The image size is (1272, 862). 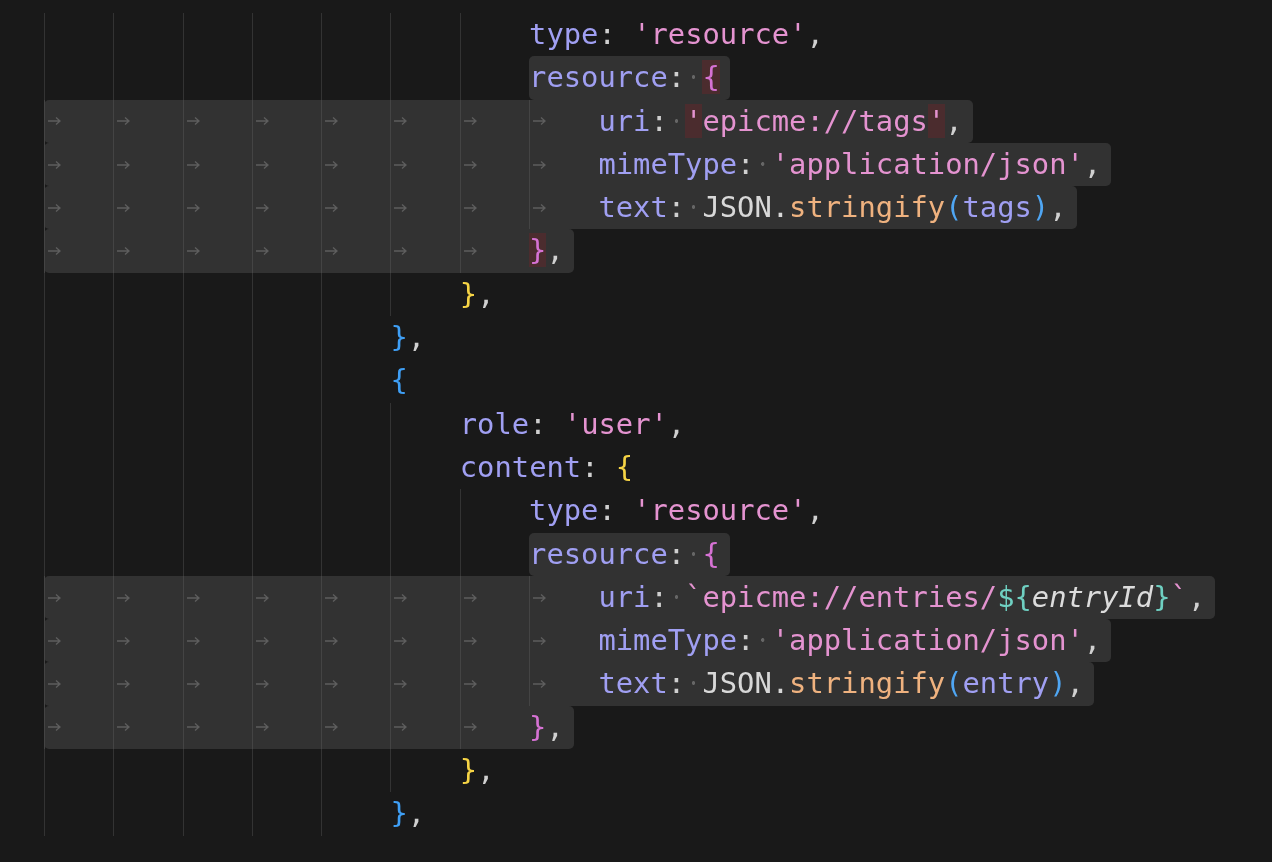 I want to click on code-line: text: JSON.stringify(tags),, so click(x=832, y=208).